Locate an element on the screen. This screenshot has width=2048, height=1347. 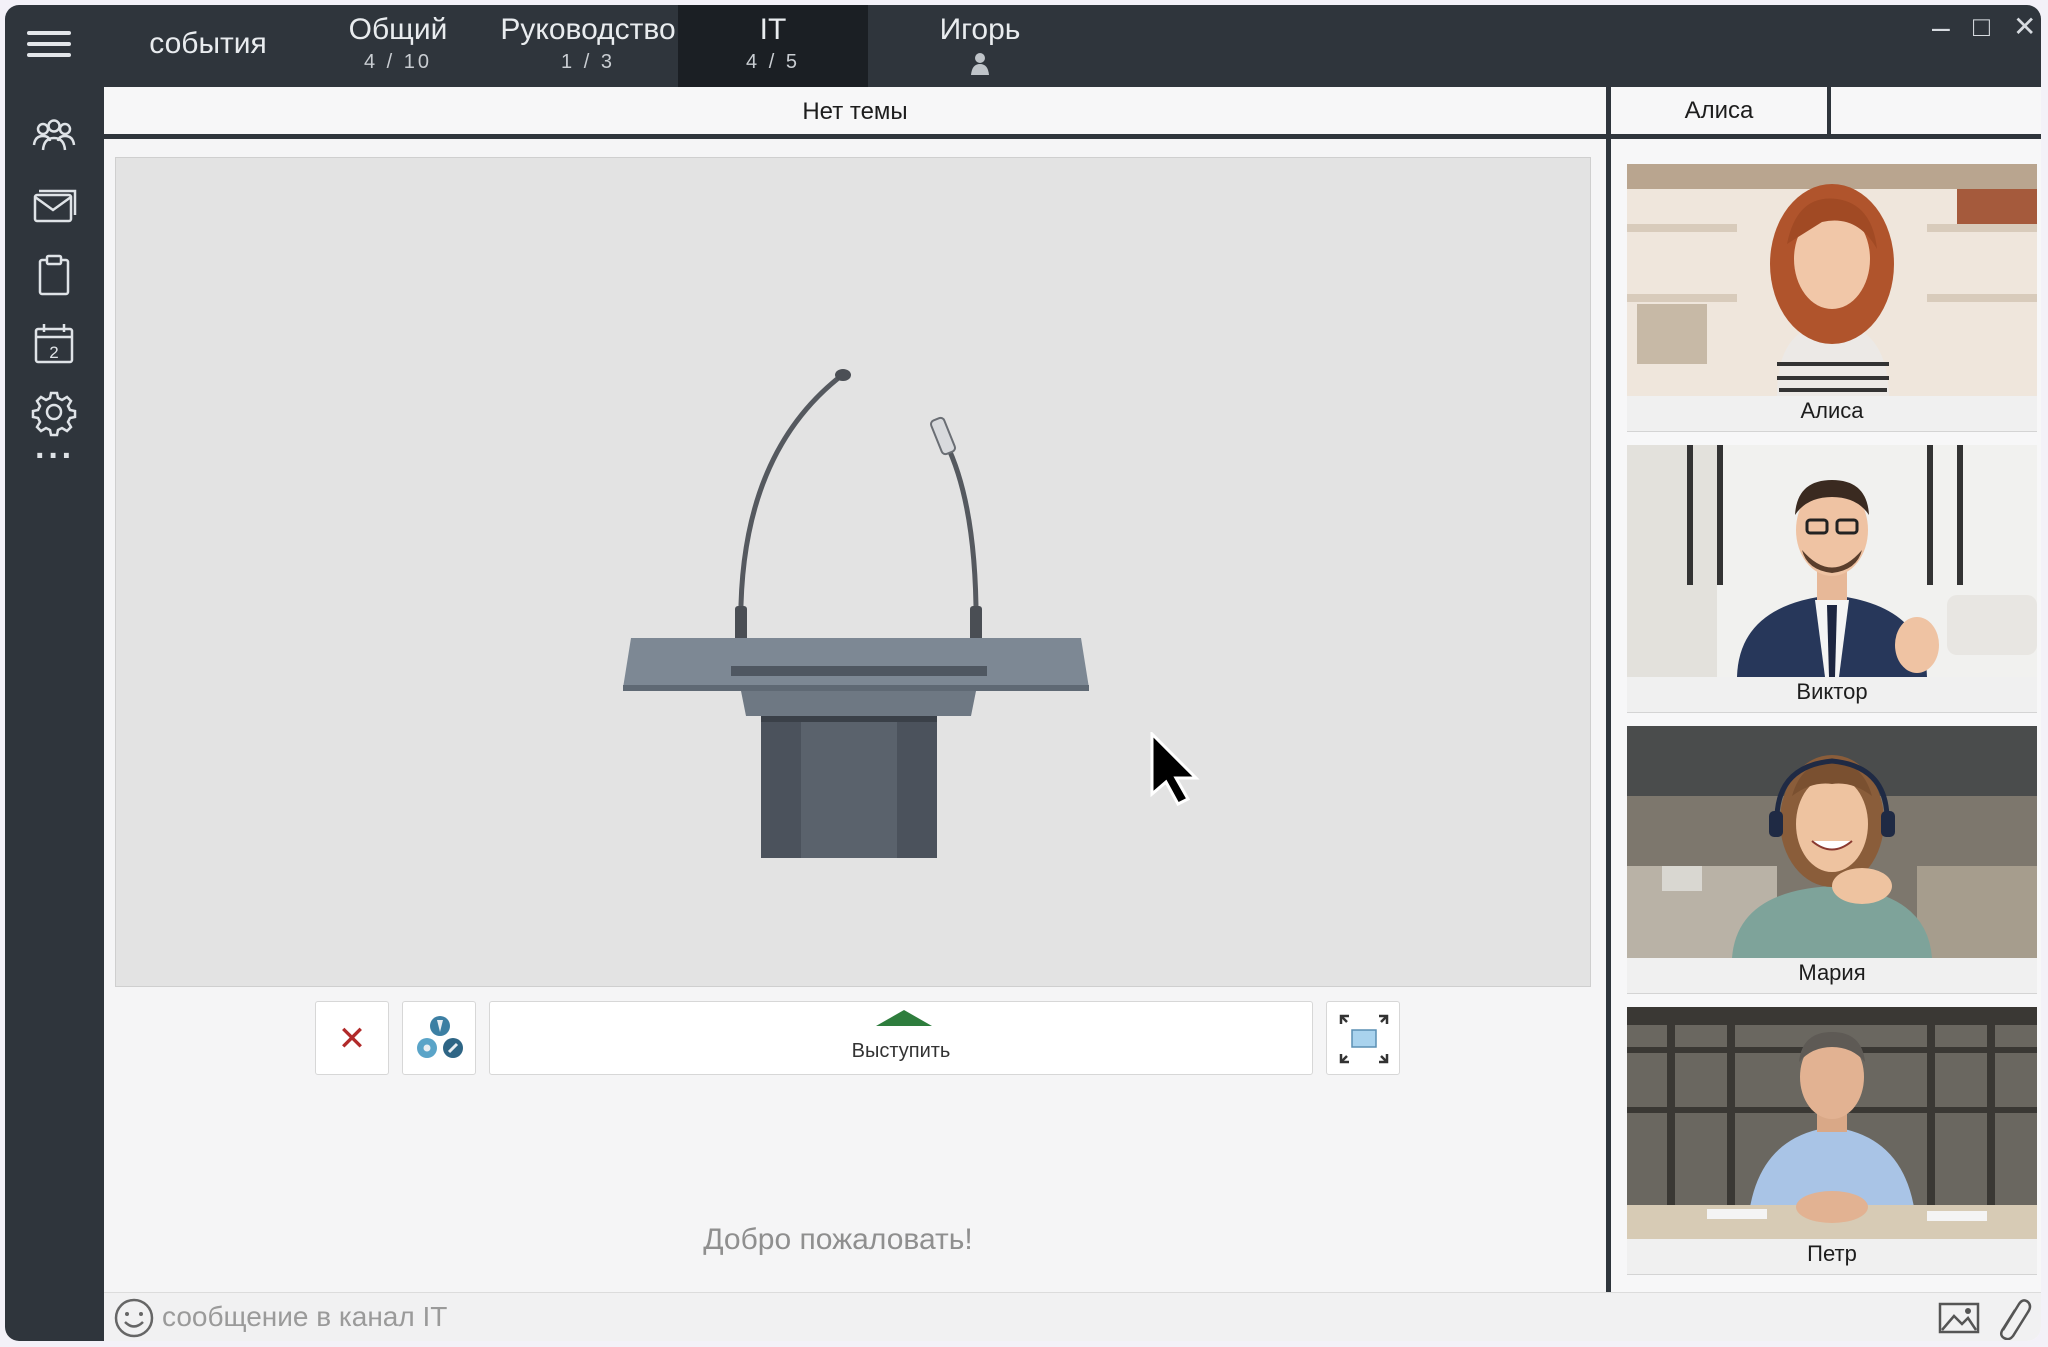
calendar-day: 2 is located at coordinates (53, 352).